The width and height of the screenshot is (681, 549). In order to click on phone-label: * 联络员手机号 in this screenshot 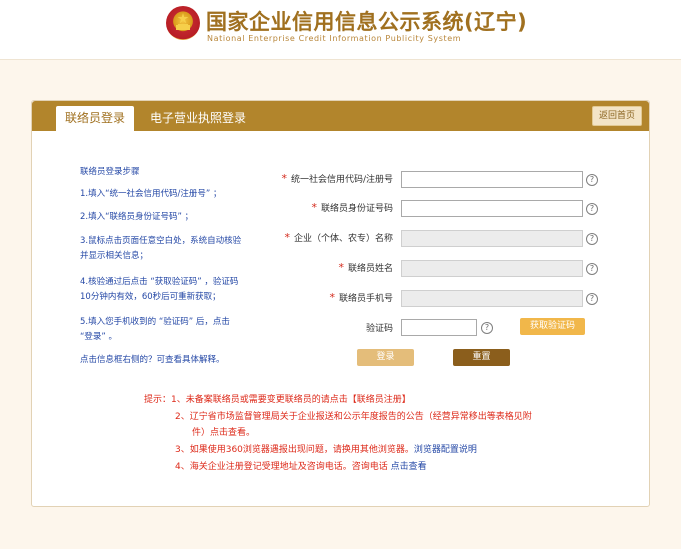, I will do `click(361, 297)`.